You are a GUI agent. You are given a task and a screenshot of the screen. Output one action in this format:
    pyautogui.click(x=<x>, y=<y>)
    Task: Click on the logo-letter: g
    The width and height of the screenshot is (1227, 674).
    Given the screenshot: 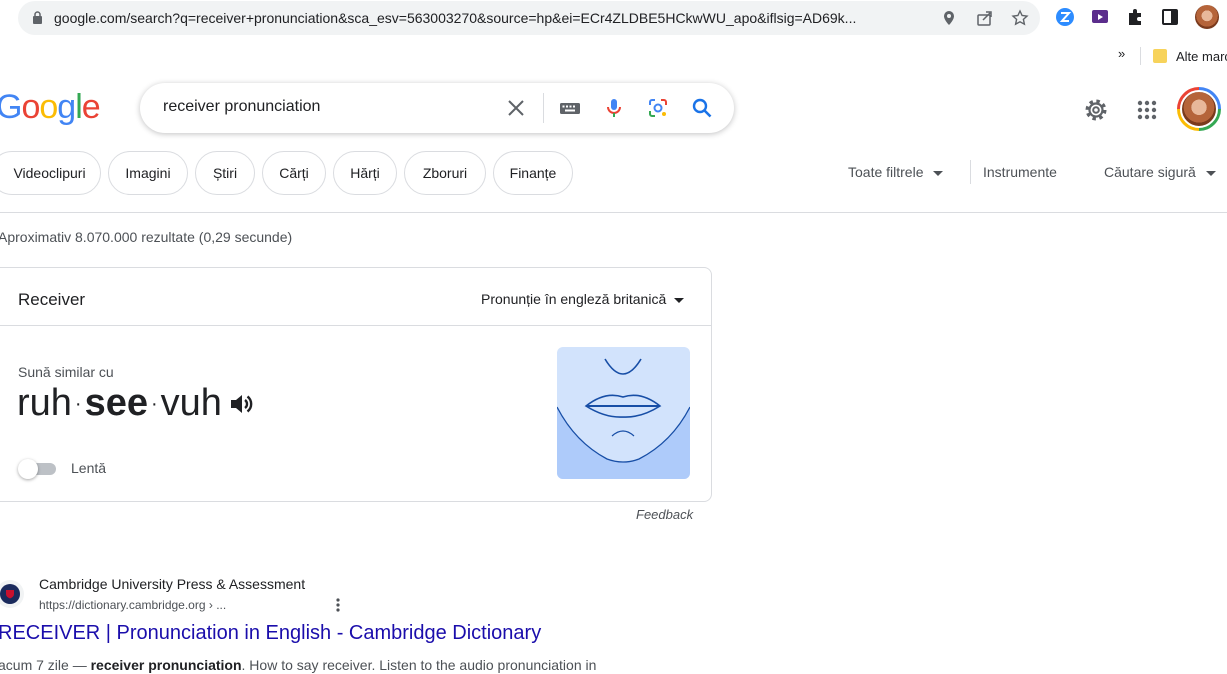 What is the action you would take?
    pyautogui.click(x=66, y=107)
    